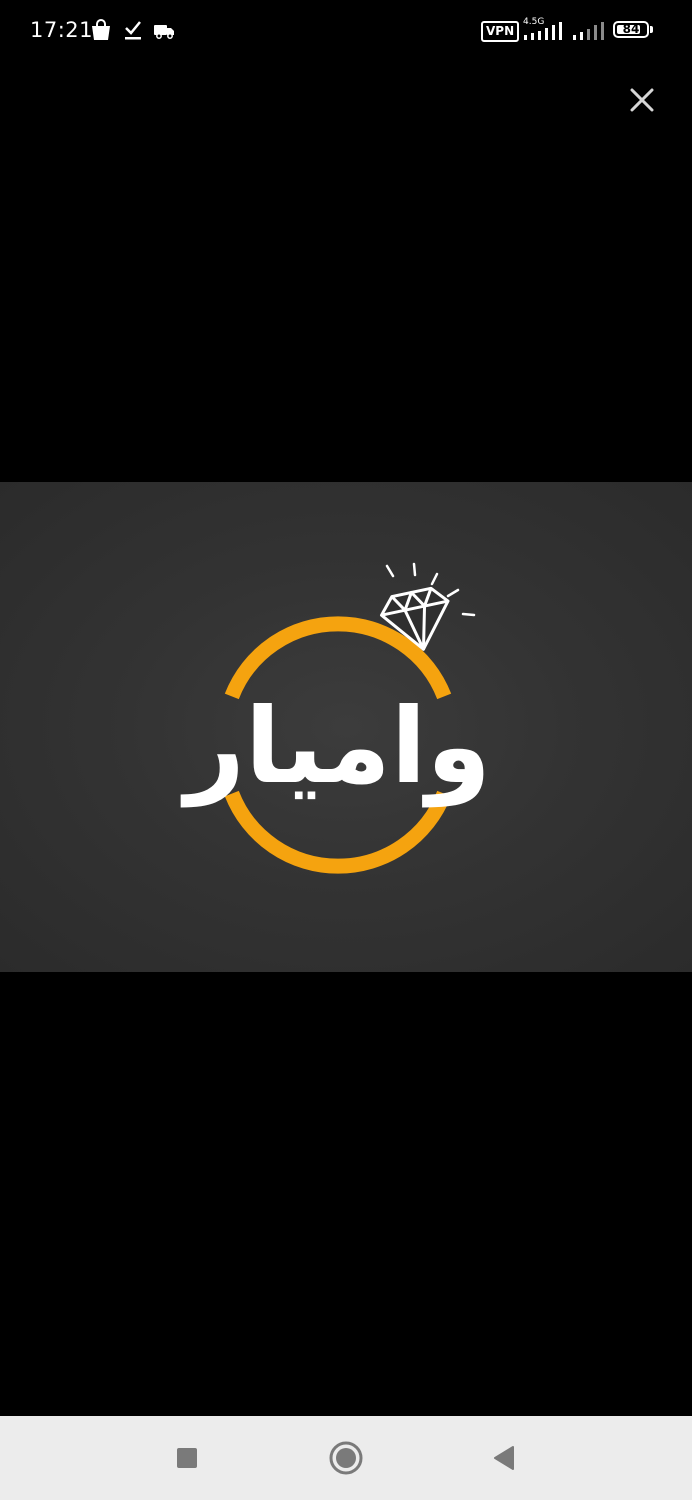  What do you see at coordinates (164, 32) in the screenshot?
I see `truck-icon` at bounding box center [164, 32].